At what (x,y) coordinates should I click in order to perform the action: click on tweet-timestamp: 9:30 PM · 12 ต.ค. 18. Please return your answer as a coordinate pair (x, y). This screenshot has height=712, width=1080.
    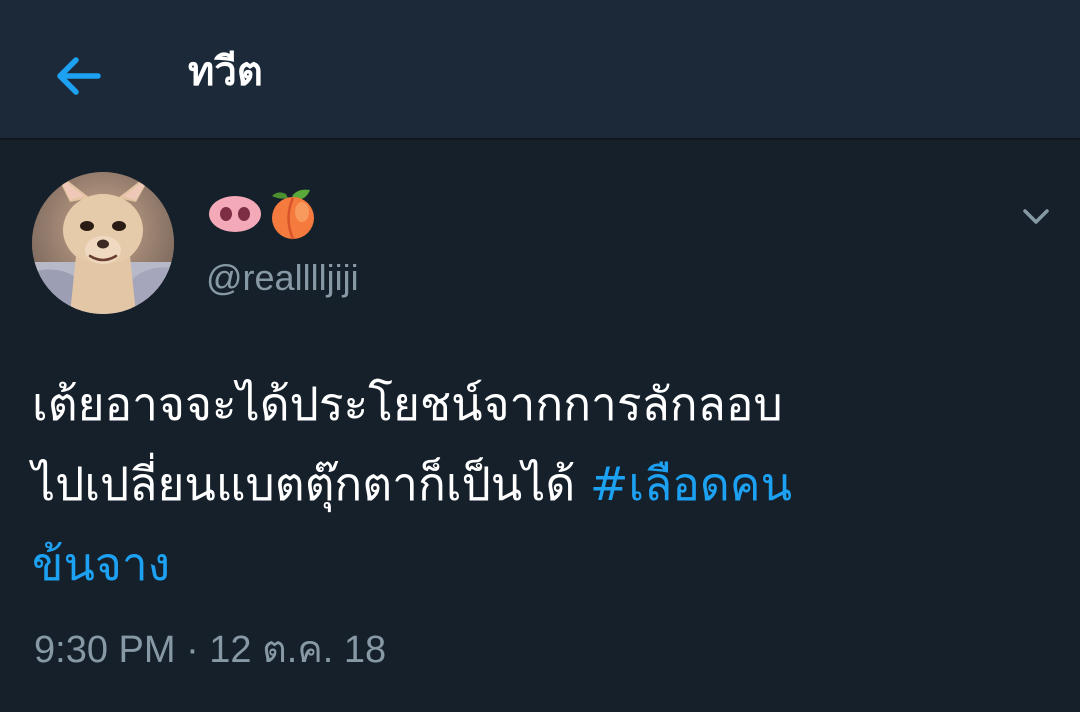
    Looking at the image, I should click on (210, 650).